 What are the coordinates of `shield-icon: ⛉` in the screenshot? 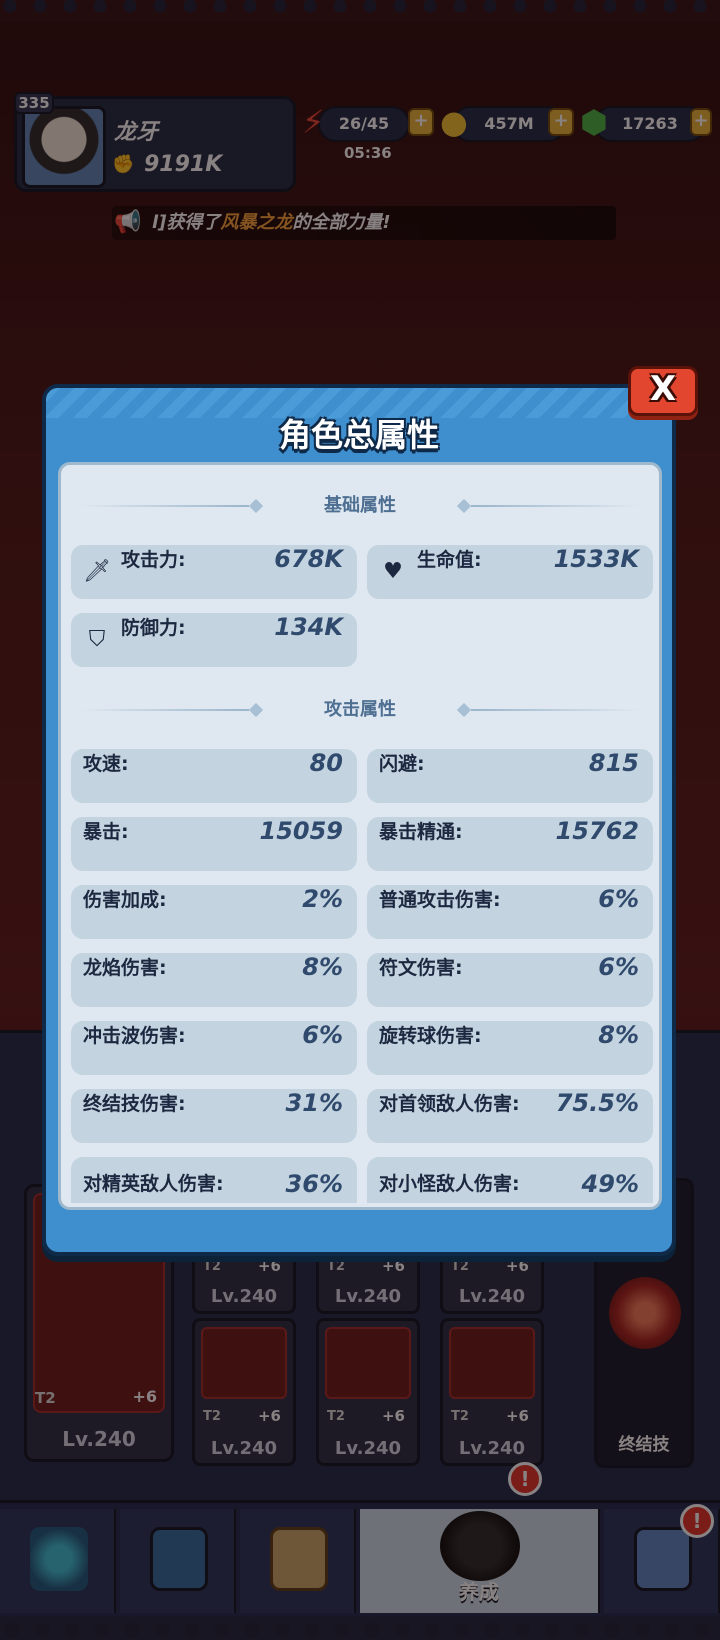 It's located at (97, 639).